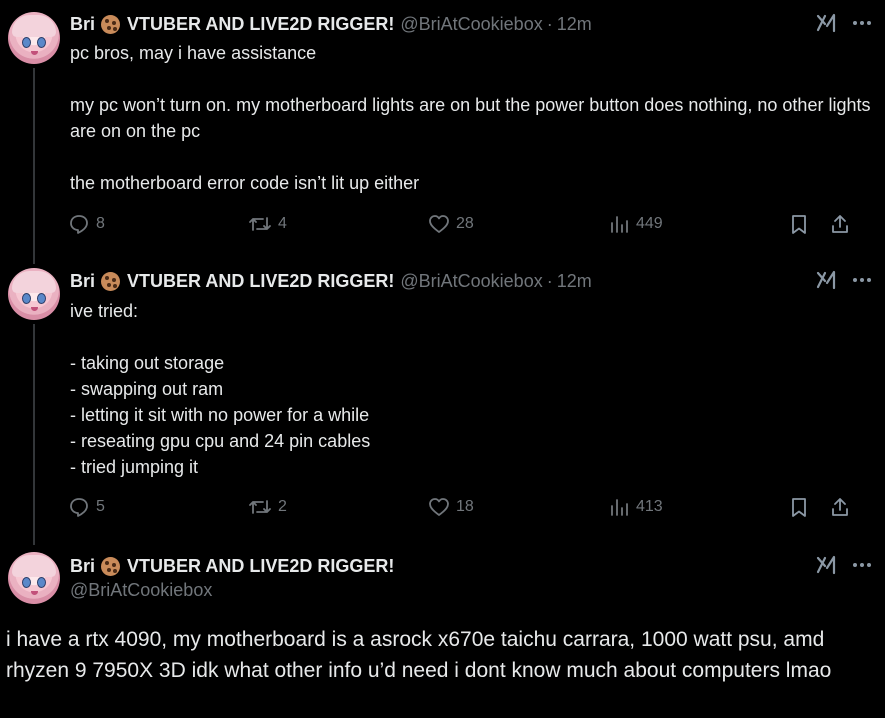 Image resolution: width=885 pixels, height=718 pixels. Describe the element at coordinates (282, 506) in the screenshot. I see `repost-count: 2` at that location.